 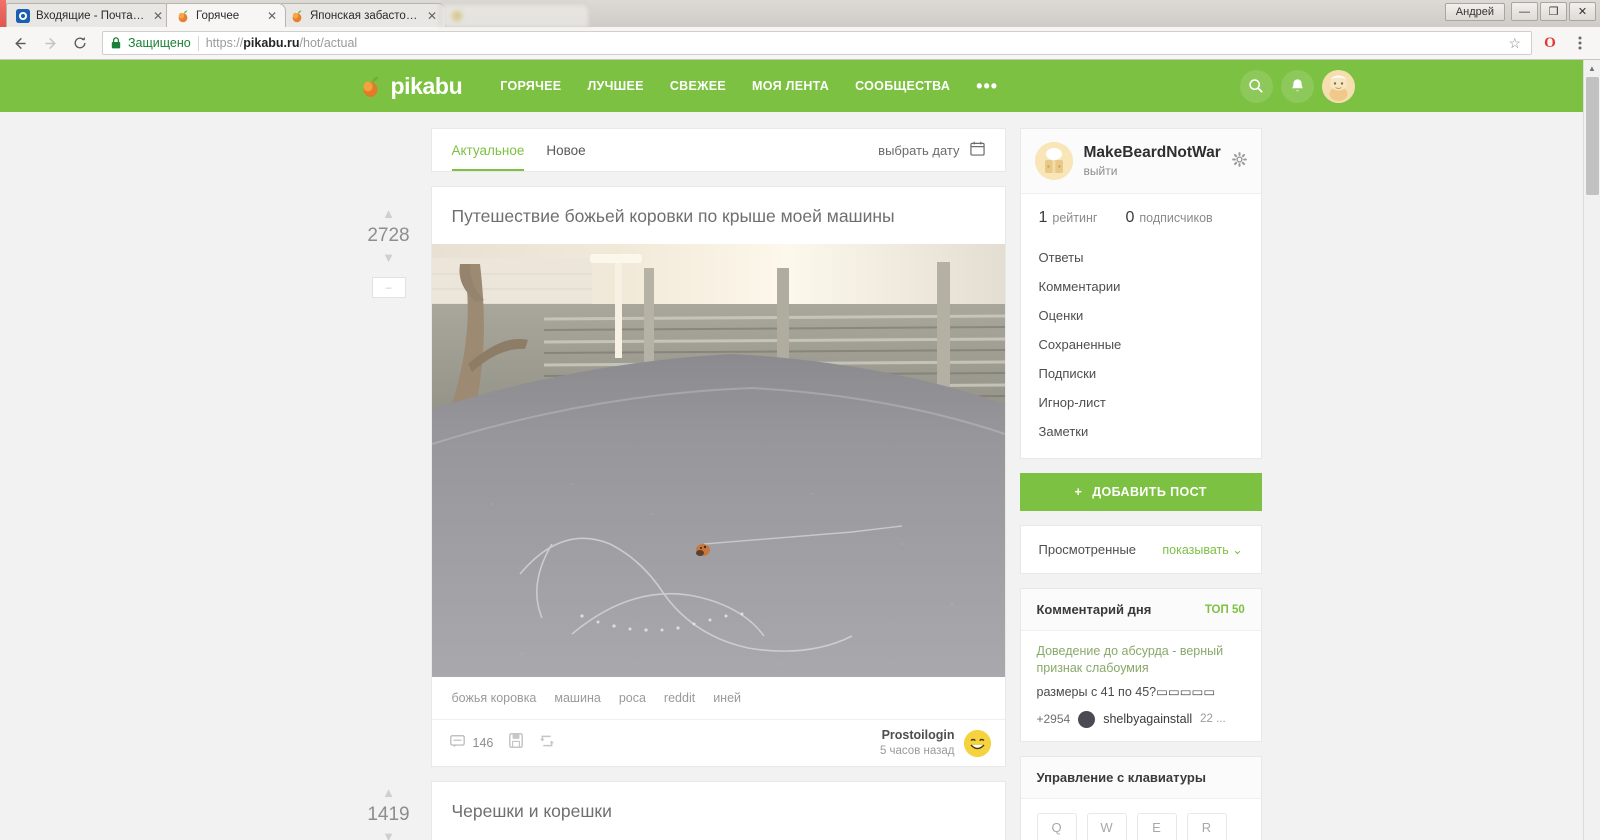 I want to click on post-tag: reddit, so click(x=679, y=698).